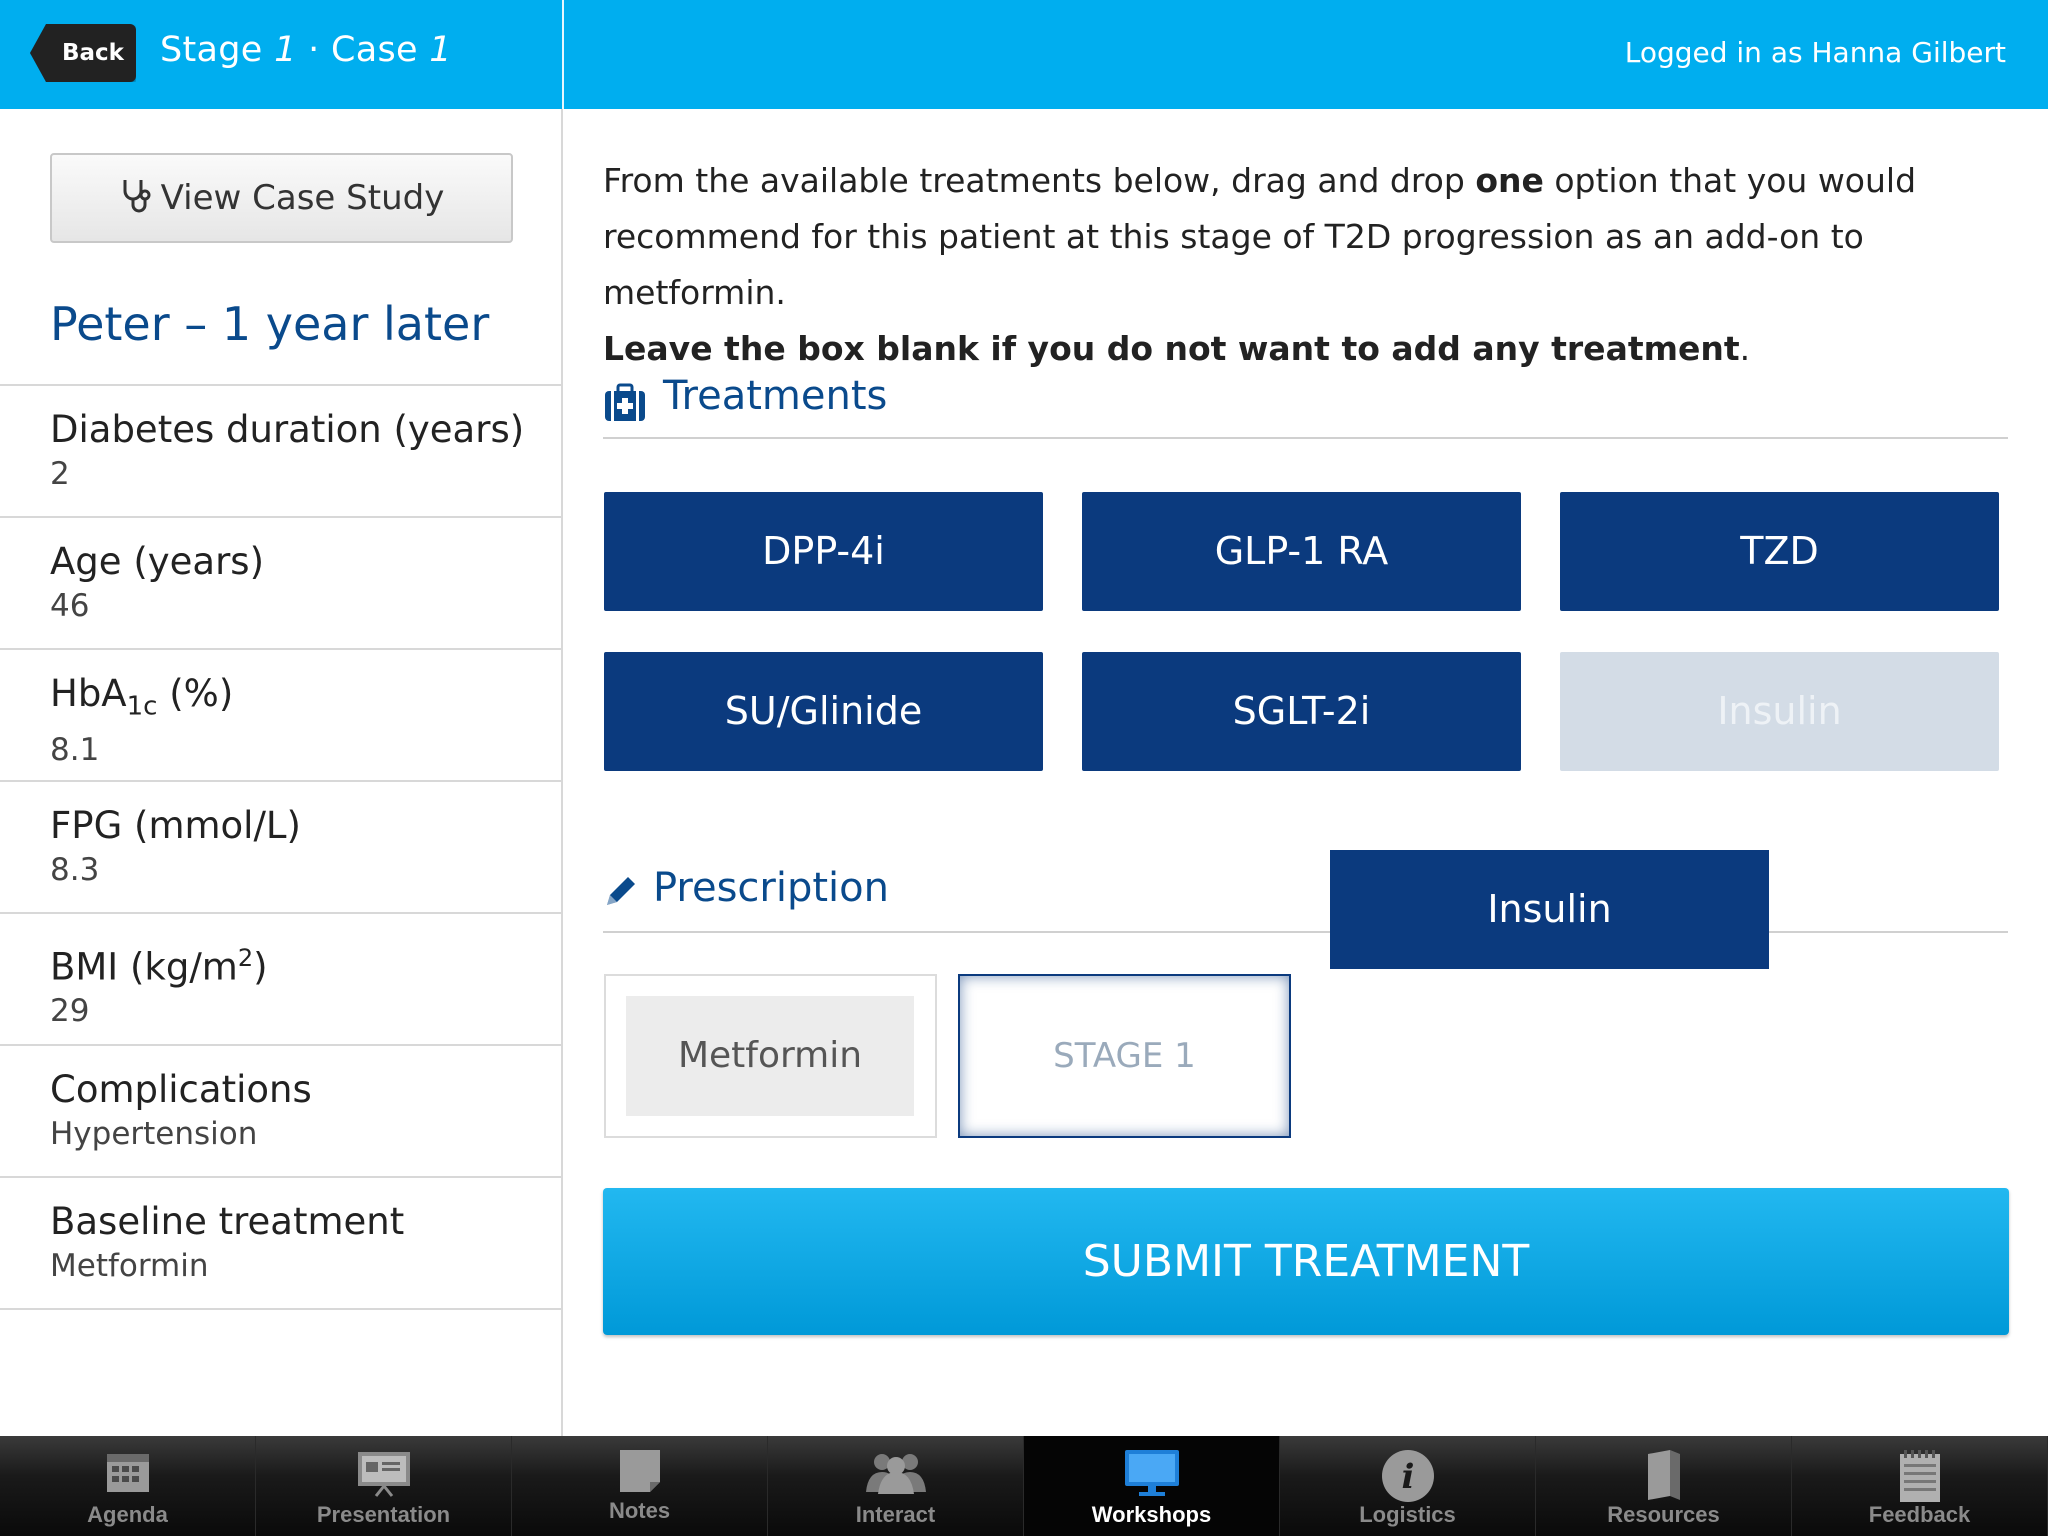 This screenshot has width=2048, height=1536. What do you see at coordinates (157, 561) in the screenshot?
I see `info-label: Age (years)` at bounding box center [157, 561].